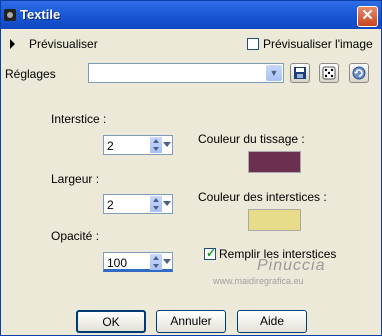  I want to click on floppy-disk-icon, so click(300, 73).